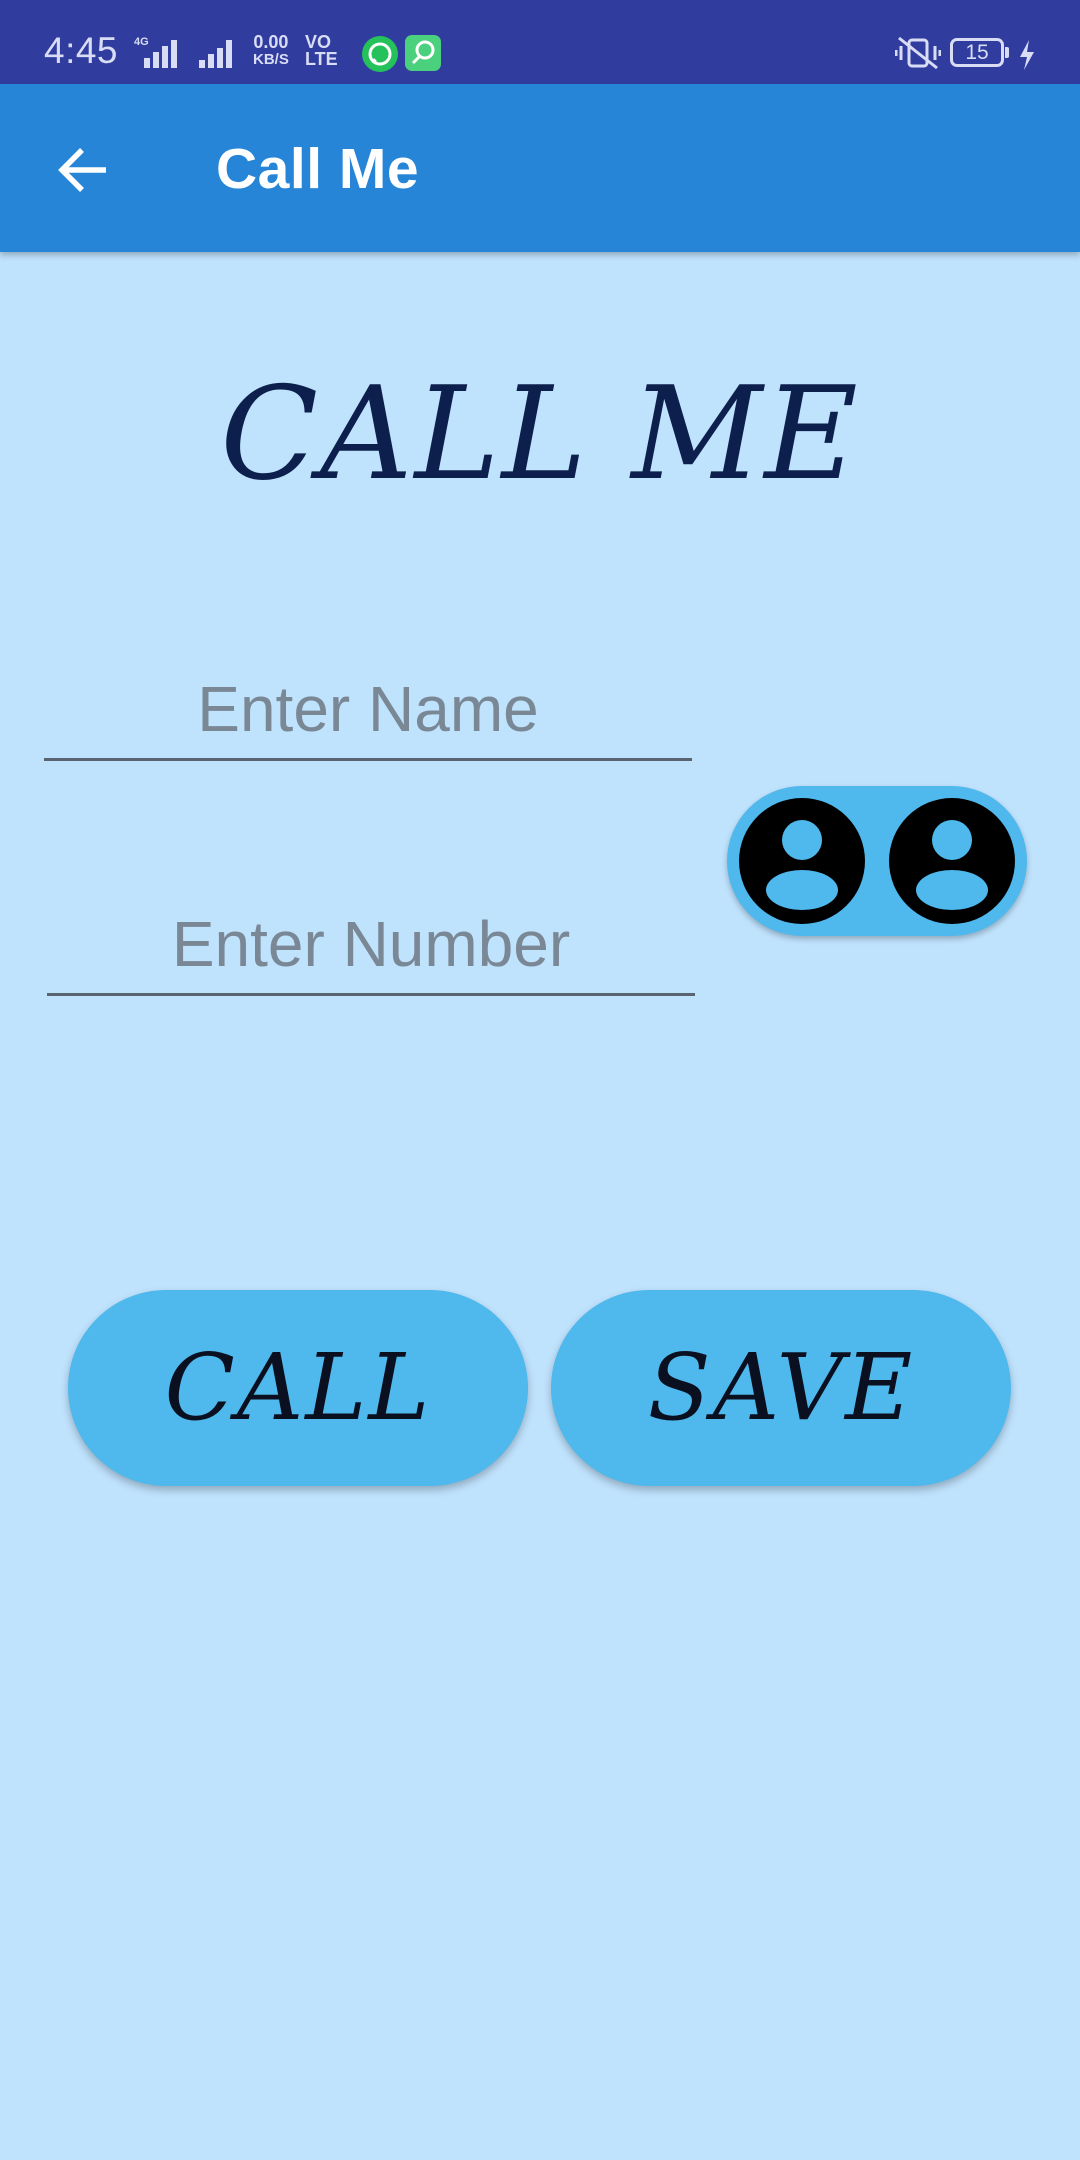 The width and height of the screenshot is (1080, 2160). I want to click on volte-indicator: VO LTE, so click(321, 51).